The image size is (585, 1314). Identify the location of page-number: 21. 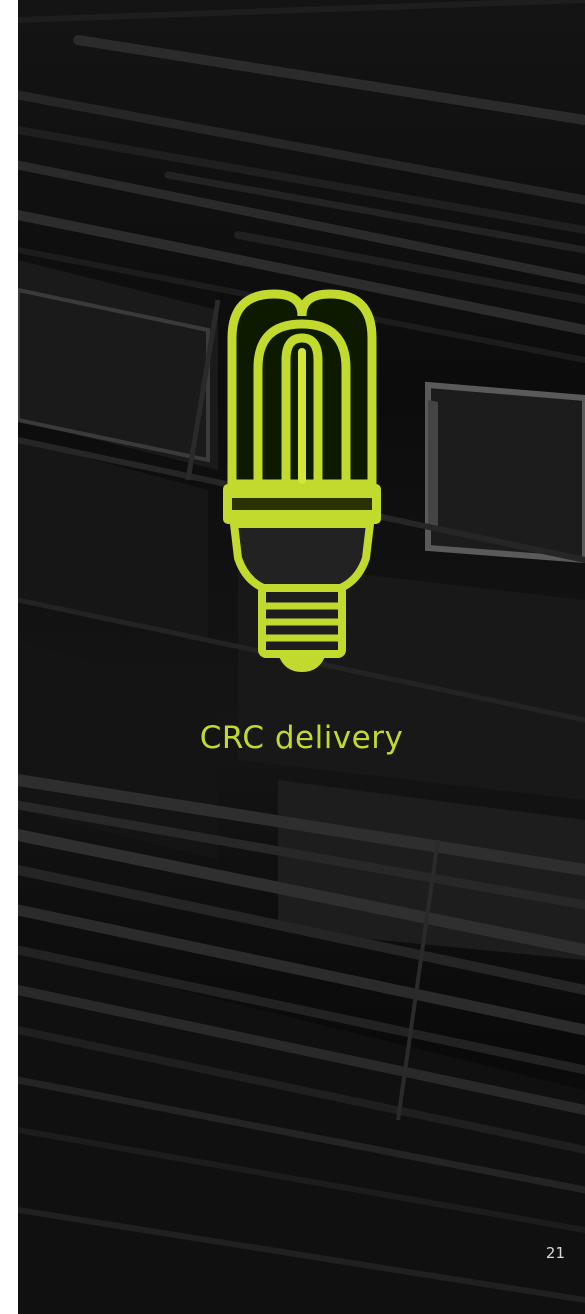
(555, 1253).